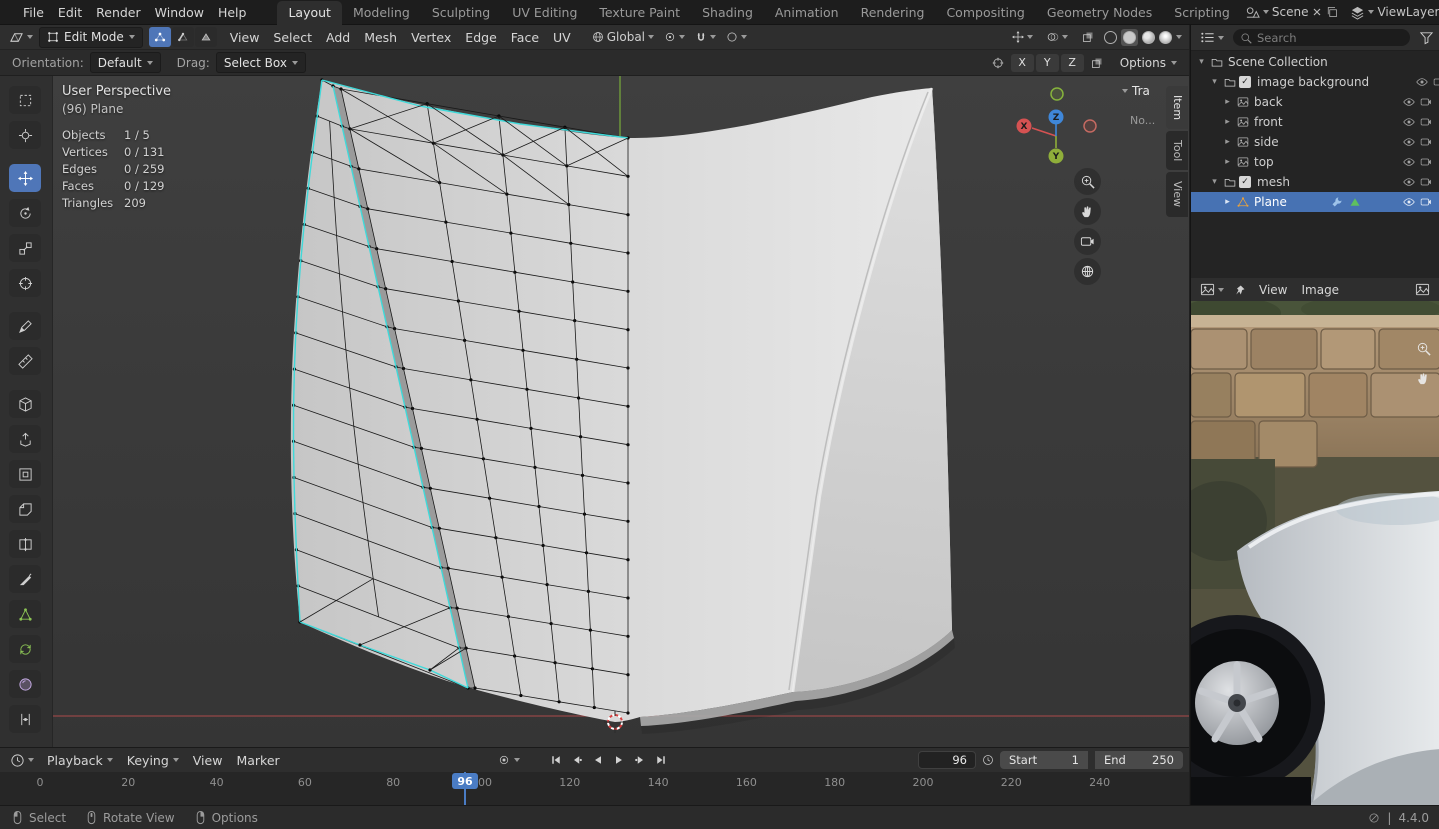 The image size is (1439, 829). Describe the element at coordinates (159, 37) in the screenshot. I see `vertex-select-button` at that location.